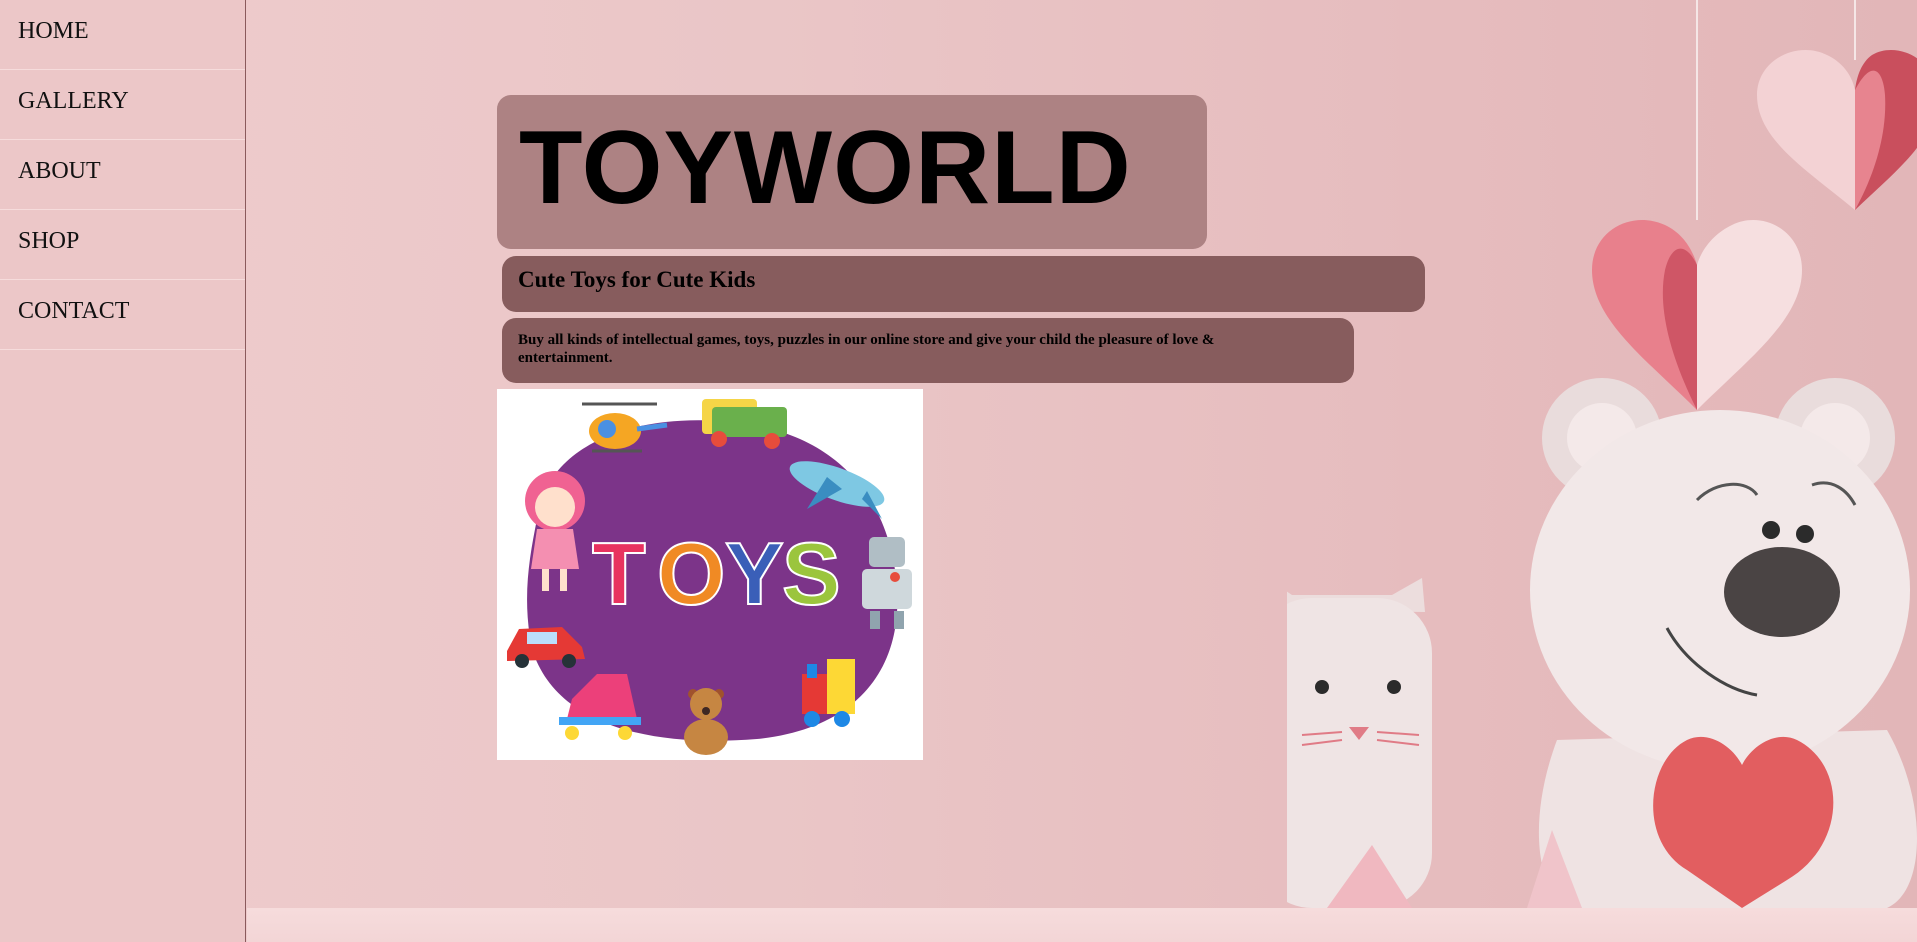 This screenshot has height=942, width=1917. What do you see at coordinates (637, 279) in the screenshot?
I see `page-subtitle: Cute Toys for Cute Kids` at bounding box center [637, 279].